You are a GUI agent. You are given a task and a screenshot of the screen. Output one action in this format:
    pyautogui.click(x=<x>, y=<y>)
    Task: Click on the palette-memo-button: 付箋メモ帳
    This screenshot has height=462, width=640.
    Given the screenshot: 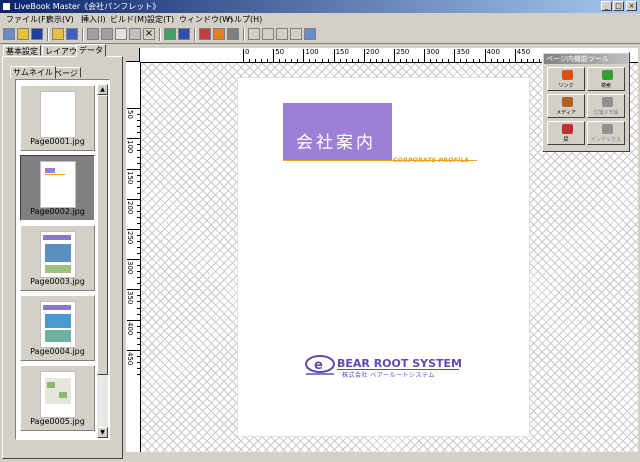 What is the action you would take?
    pyautogui.click(x=606, y=106)
    